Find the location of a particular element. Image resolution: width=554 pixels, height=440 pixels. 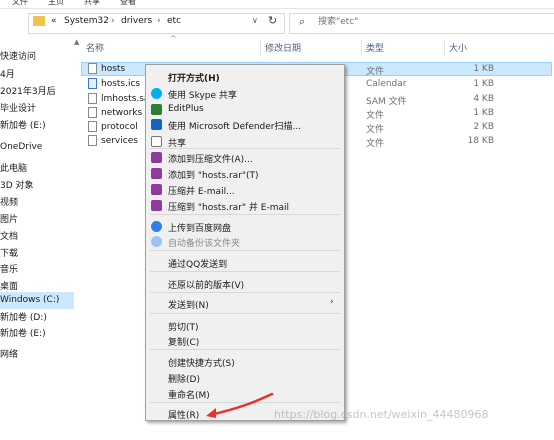

file-size: 18 KB is located at coordinates (480, 141).